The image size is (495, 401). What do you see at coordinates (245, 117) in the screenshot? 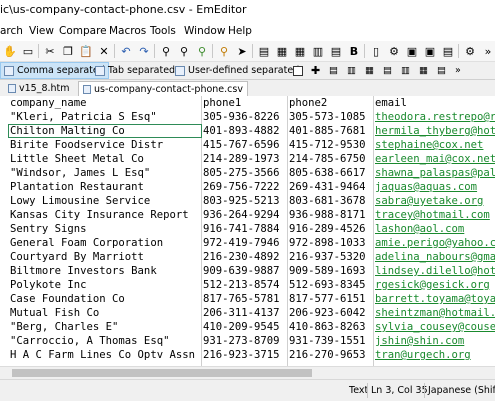
I see `phone1-cell: 305-936-8226` at bounding box center [245, 117].